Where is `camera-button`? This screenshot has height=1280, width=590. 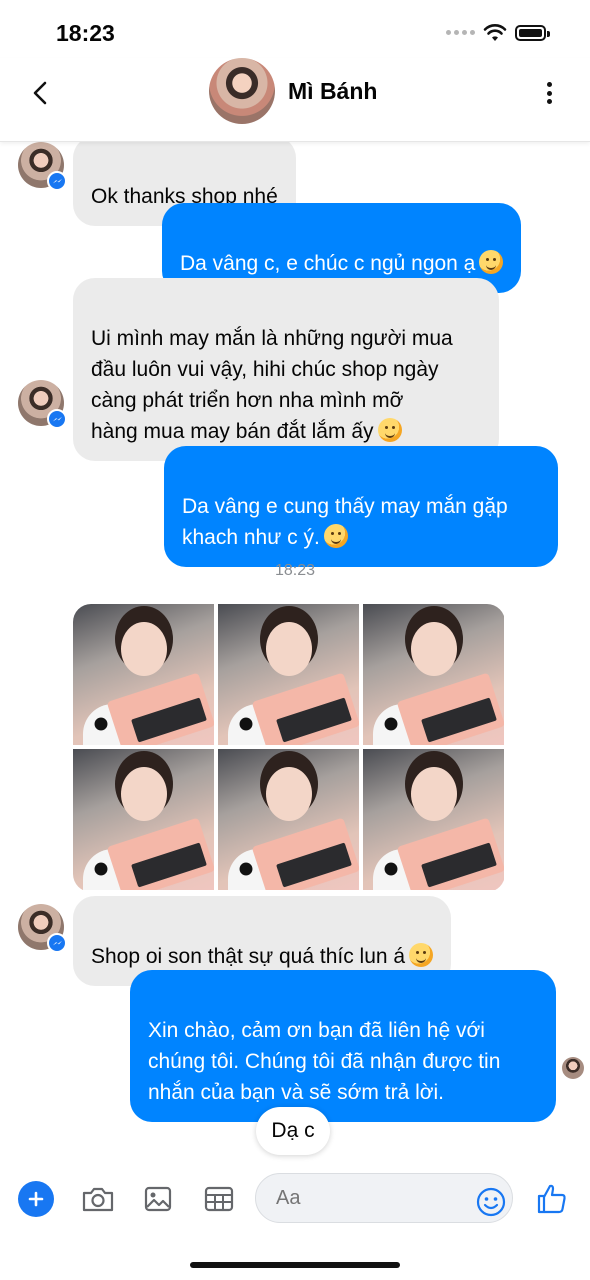
camera-button is located at coordinates (98, 1199).